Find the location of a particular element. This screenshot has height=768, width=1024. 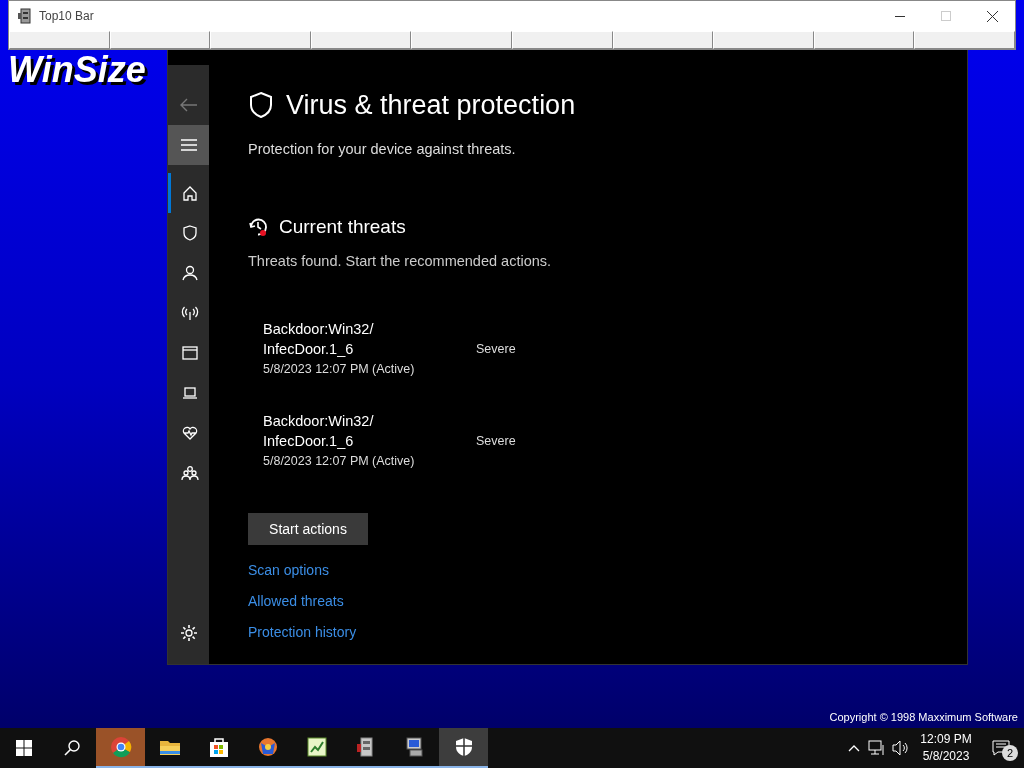

clock-alert-icon is located at coordinates (258, 227).